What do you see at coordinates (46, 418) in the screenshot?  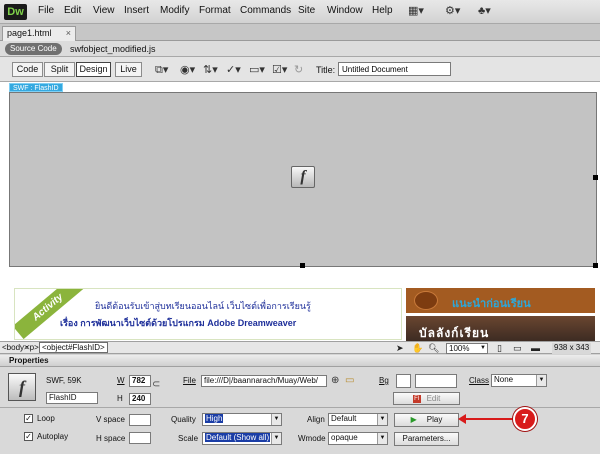 I see `loop-label: Loop` at bounding box center [46, 418].